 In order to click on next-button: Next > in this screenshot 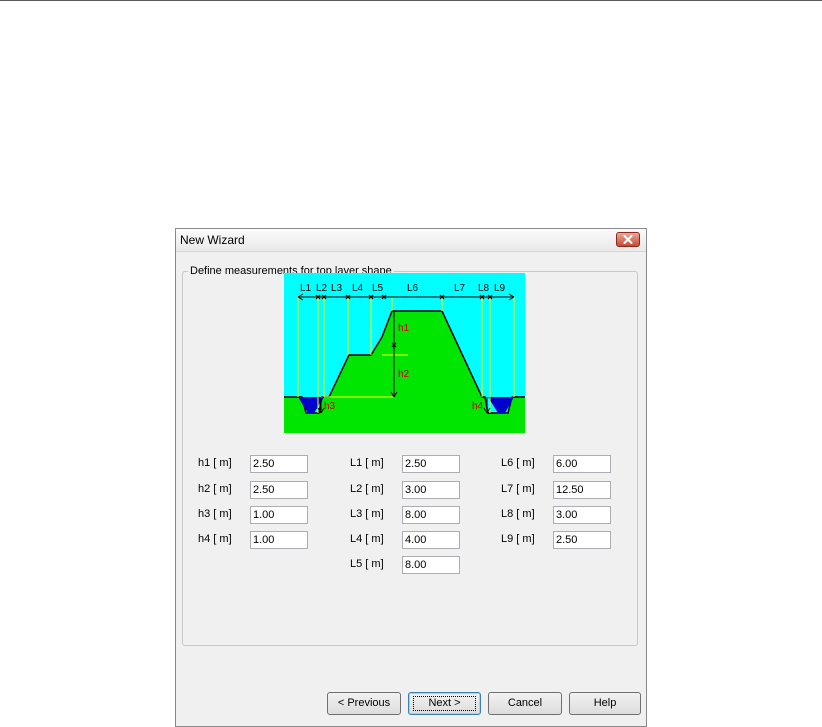, I will do `click(444, 703)`.